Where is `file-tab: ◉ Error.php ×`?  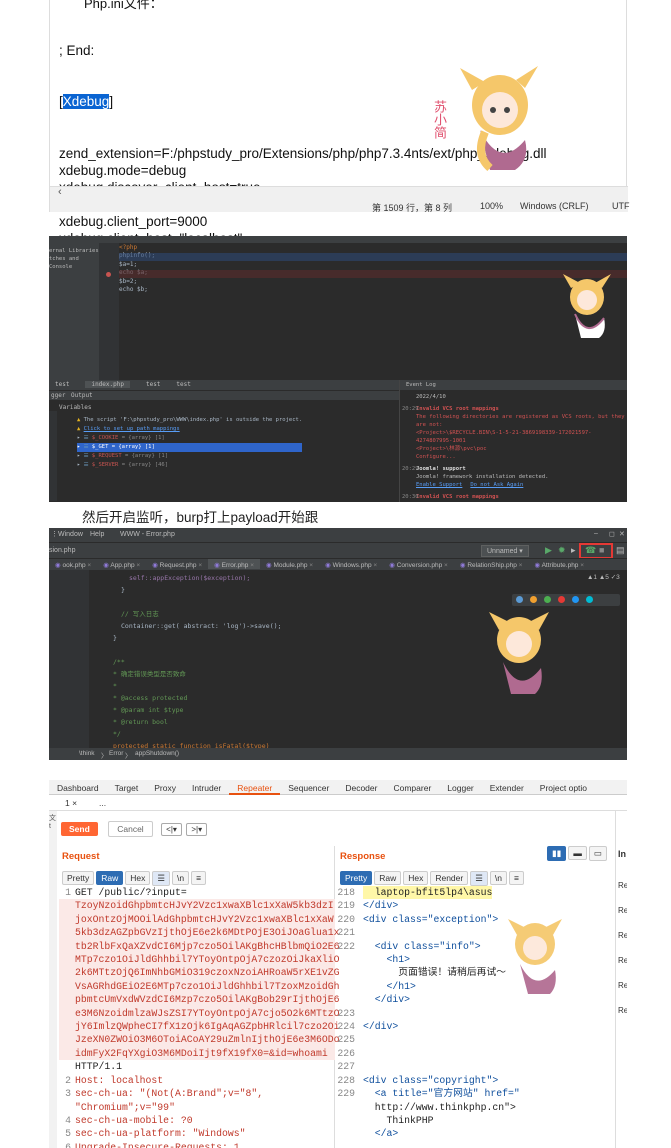 file-tab: ◉ Error.php × is located at coordinates (234, 564).